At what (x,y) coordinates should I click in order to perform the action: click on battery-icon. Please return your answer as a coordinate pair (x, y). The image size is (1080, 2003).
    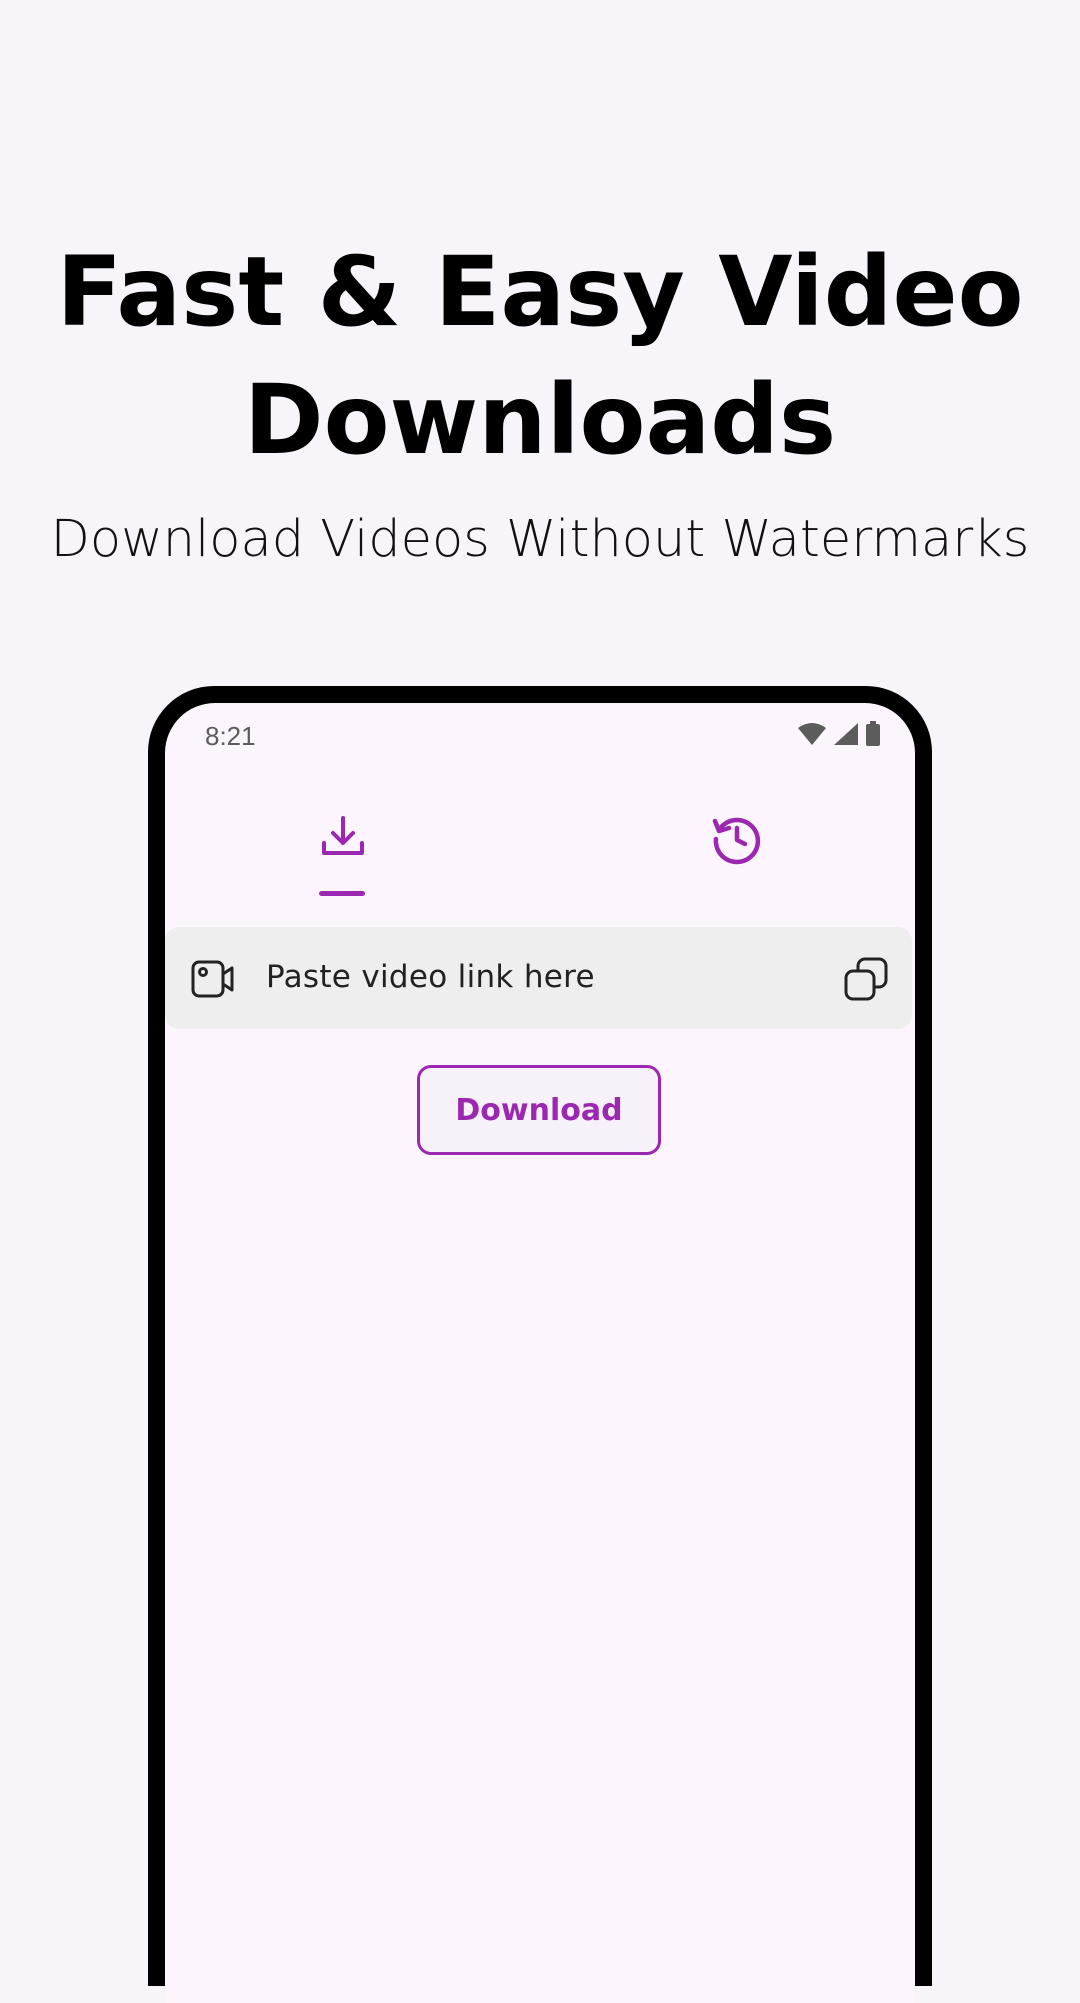
    Looking at the image, I should click on (873, 736).